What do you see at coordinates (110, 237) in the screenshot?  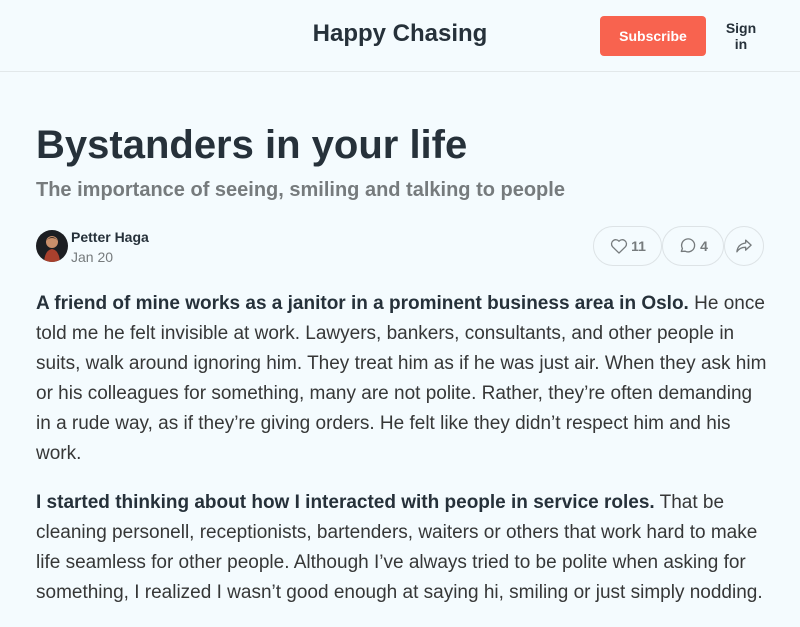 I see `author-name: Petter Haga` at bounding box center [110, 237].